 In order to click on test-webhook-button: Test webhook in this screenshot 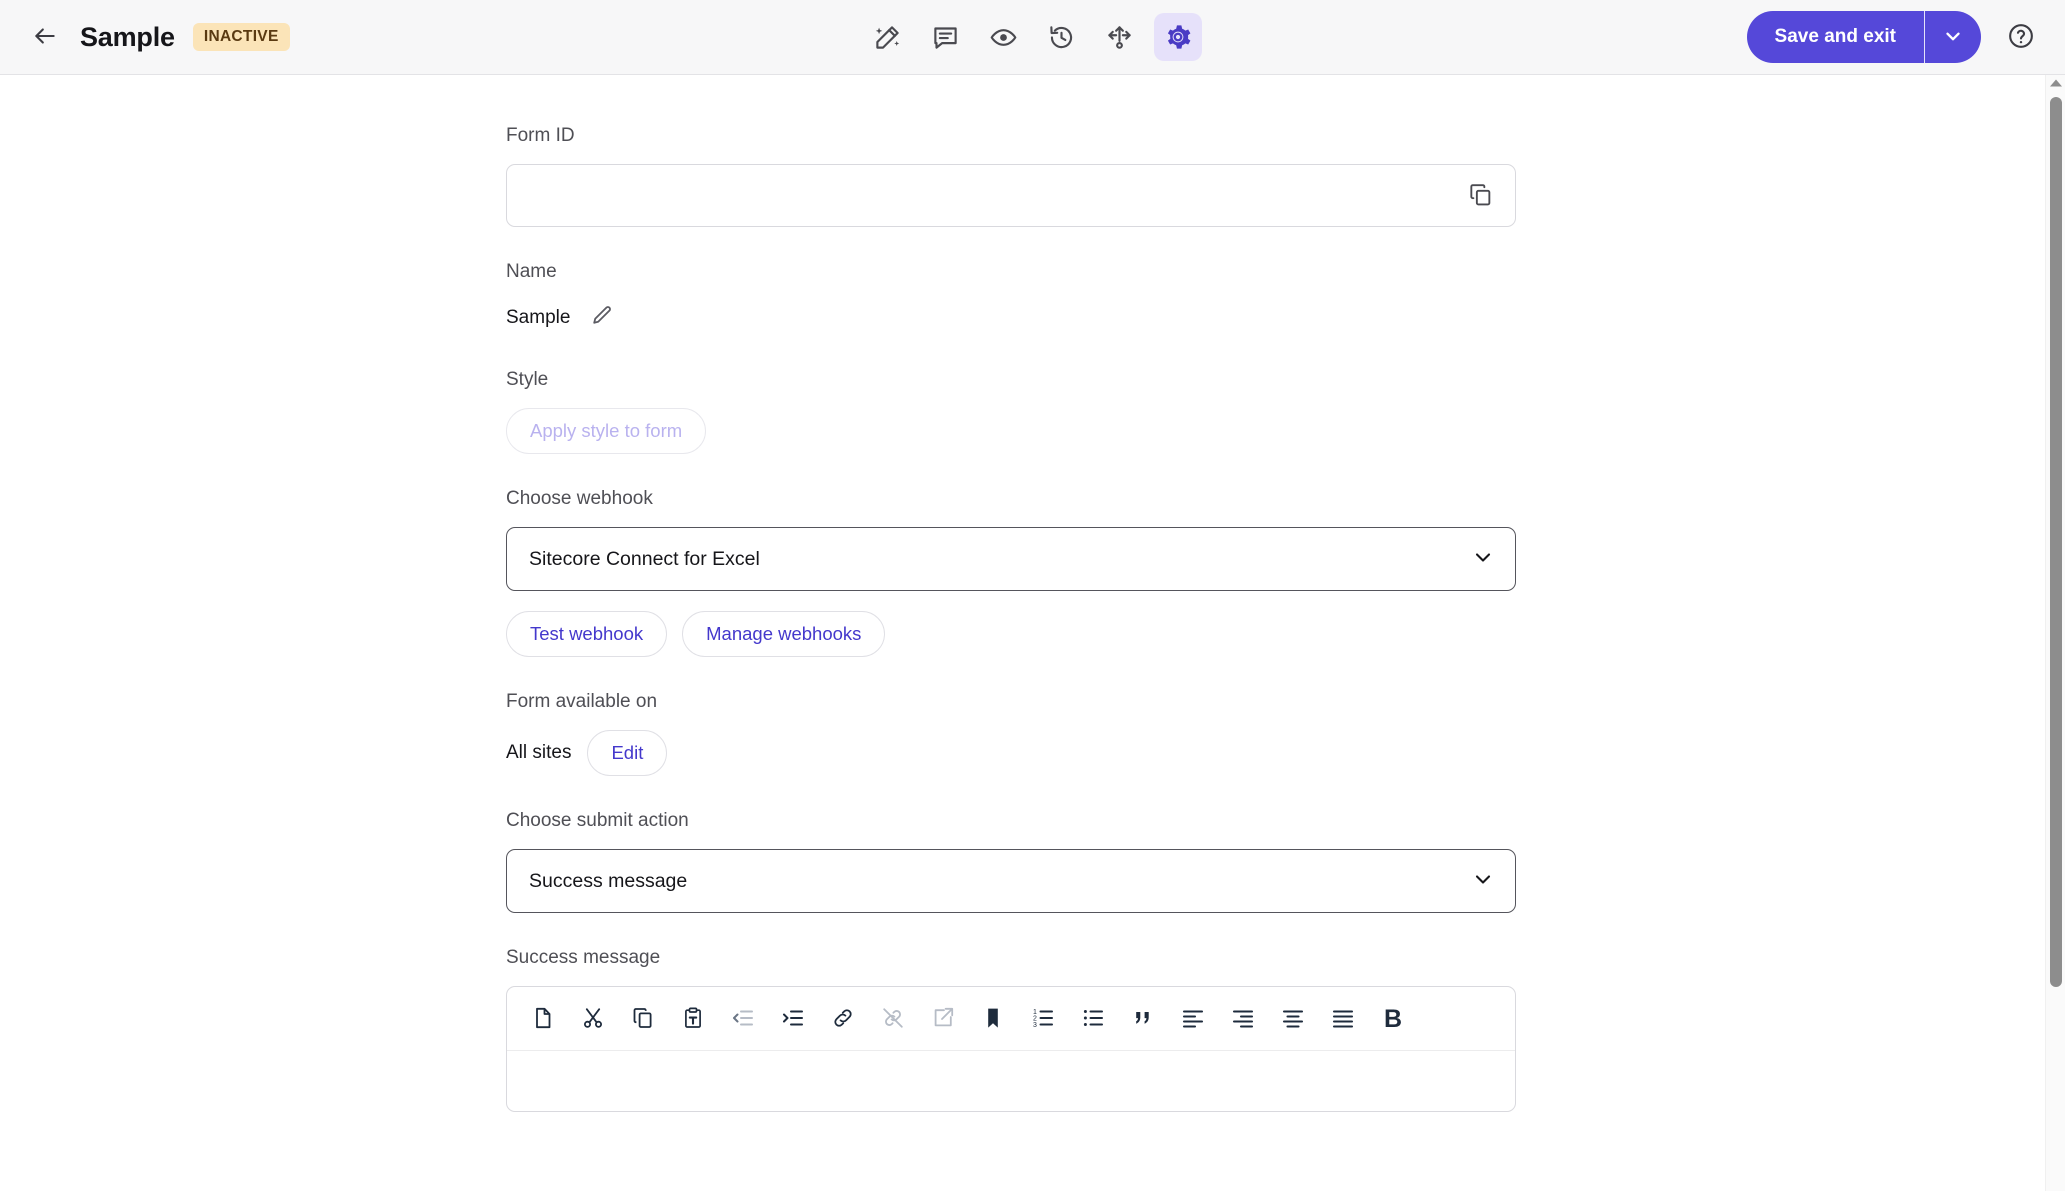, I will do `click(587, 634)`.